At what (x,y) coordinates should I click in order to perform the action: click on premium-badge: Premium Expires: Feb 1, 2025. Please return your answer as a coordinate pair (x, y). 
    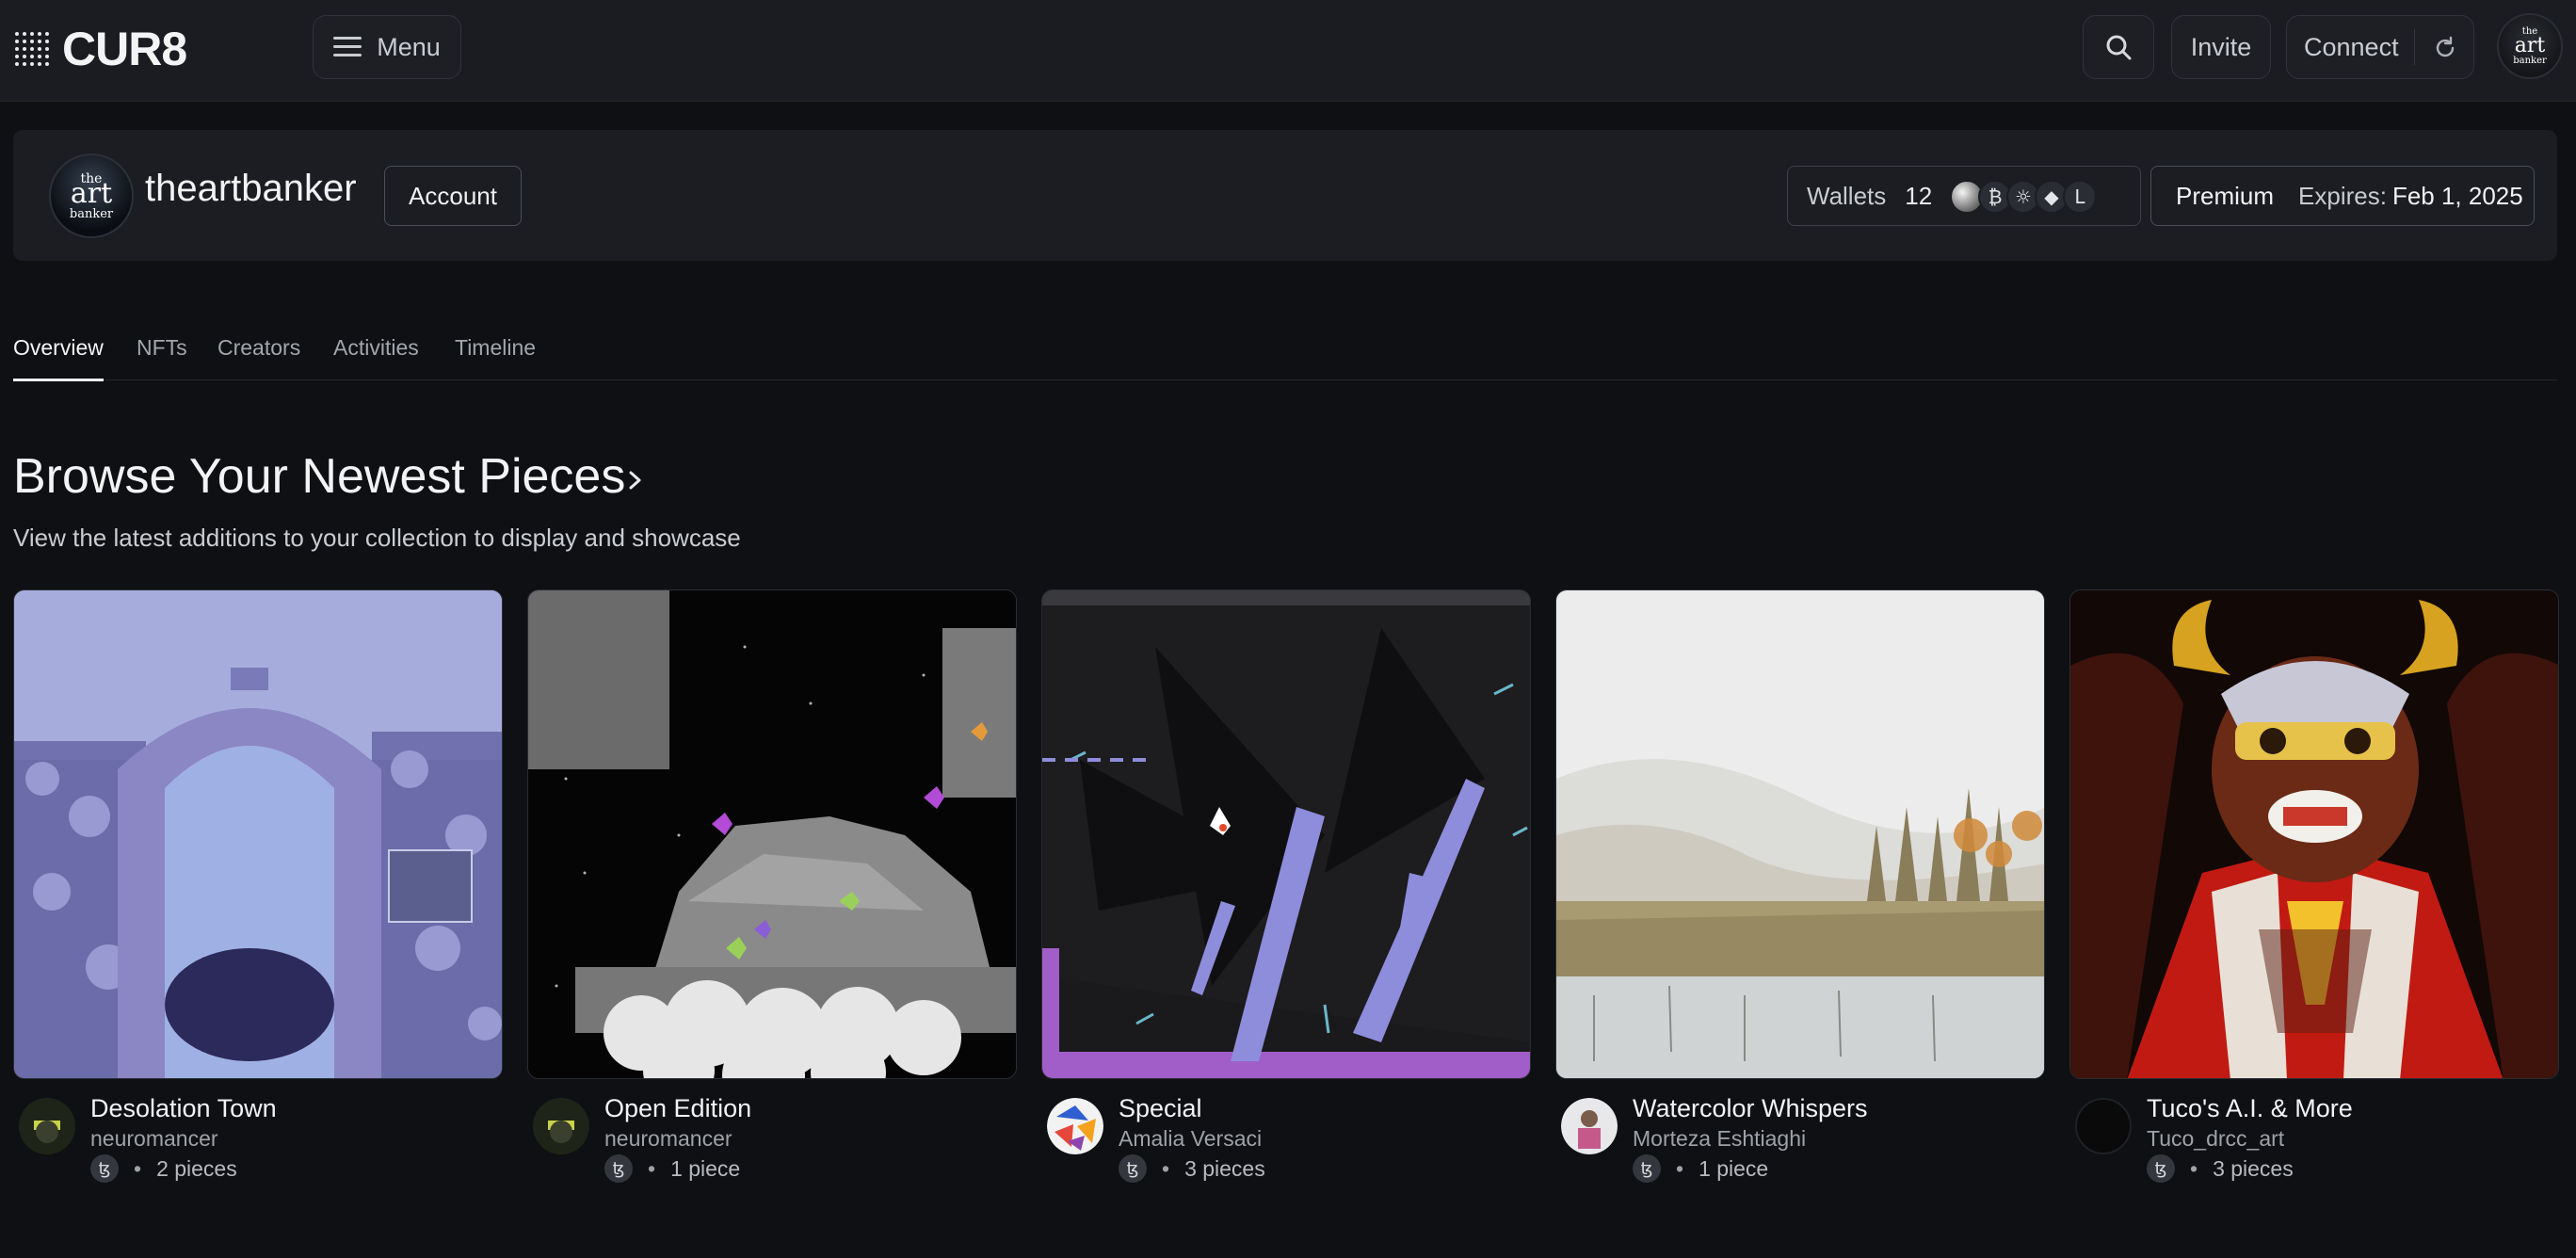
    Looking at the image, I should click on (2342, 196).